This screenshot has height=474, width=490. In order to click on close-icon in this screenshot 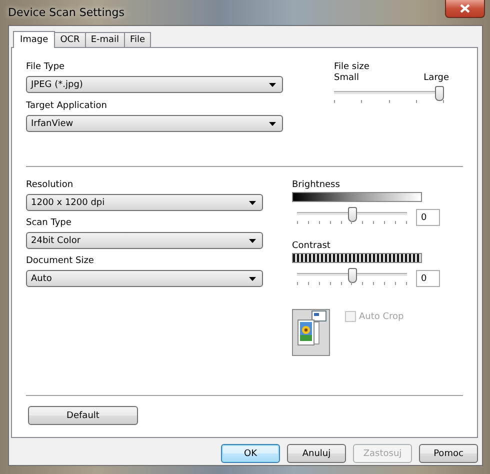, I will do `click(465, 8)`.